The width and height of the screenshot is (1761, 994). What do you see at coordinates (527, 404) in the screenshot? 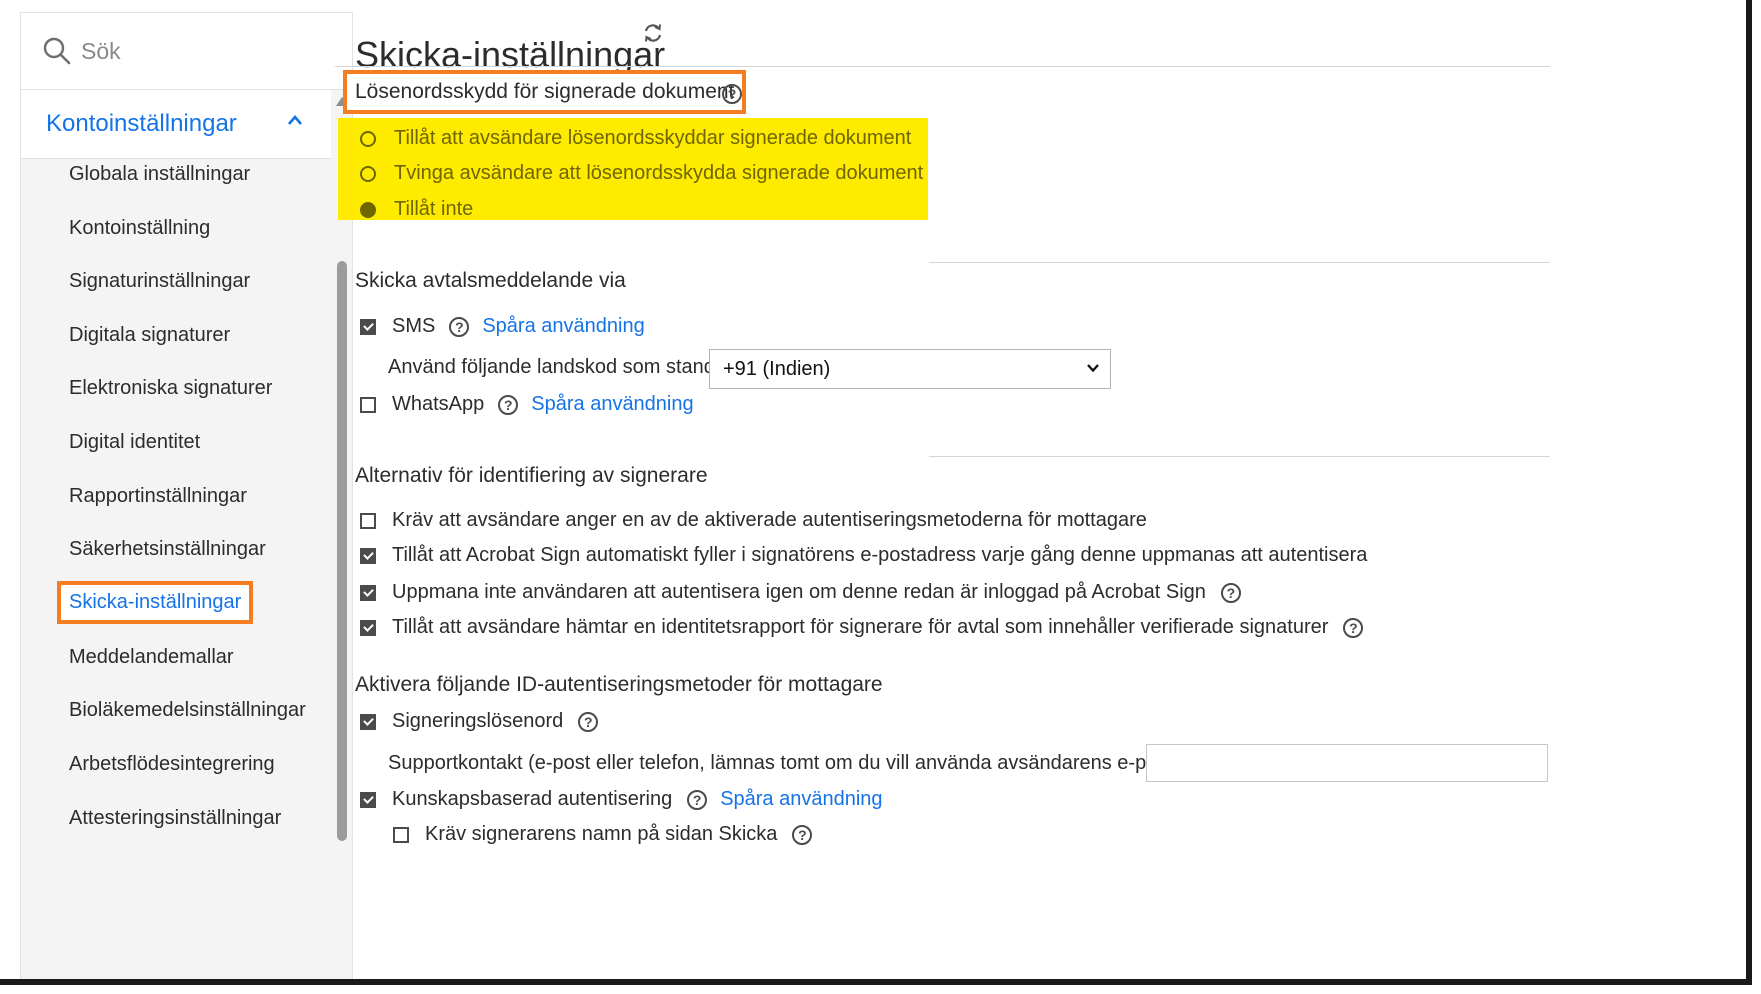
I see `whatsapp-row: WhatsApp ? Spåra användning` at bounding box center [527, 404].